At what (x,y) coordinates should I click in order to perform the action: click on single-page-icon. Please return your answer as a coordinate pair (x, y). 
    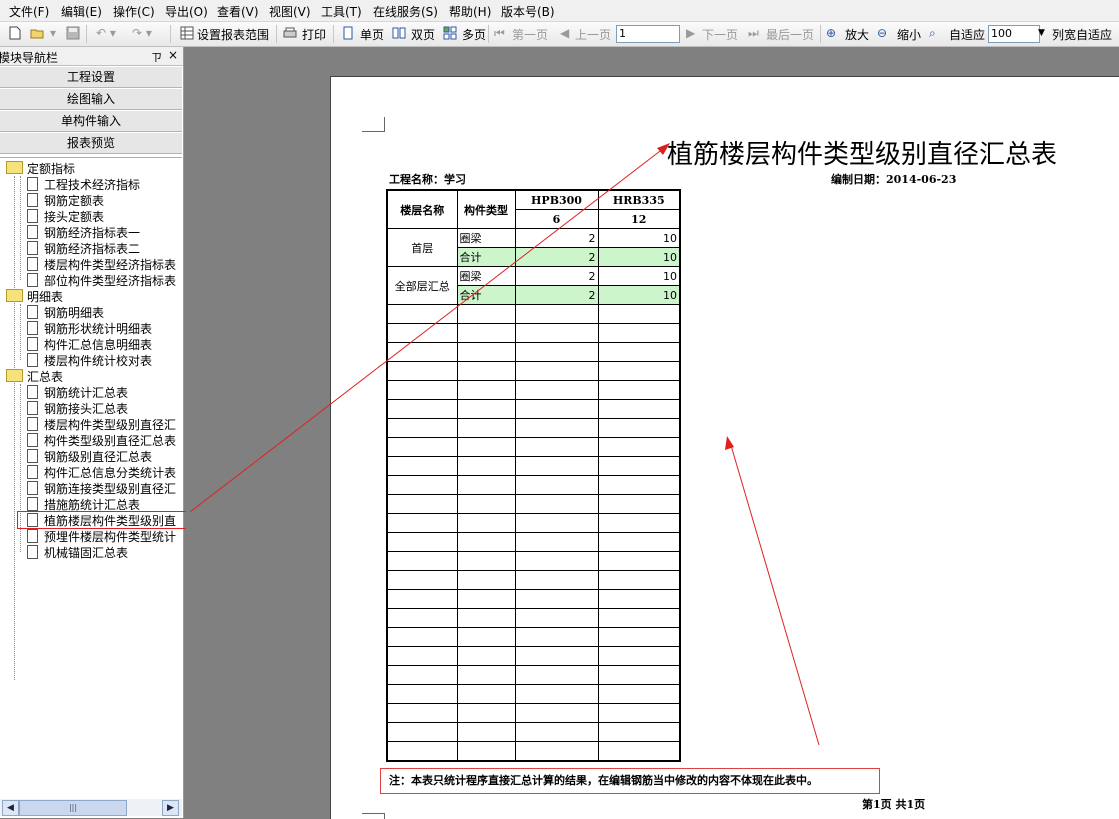
    Looking at the image, I should click on (348, 33).